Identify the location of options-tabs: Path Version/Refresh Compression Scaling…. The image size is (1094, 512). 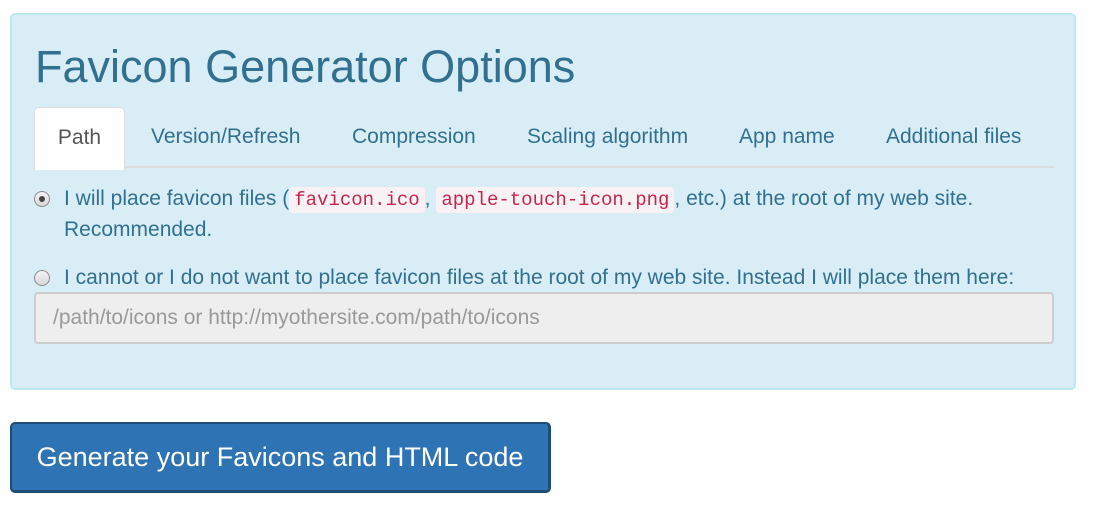
(544, 138).